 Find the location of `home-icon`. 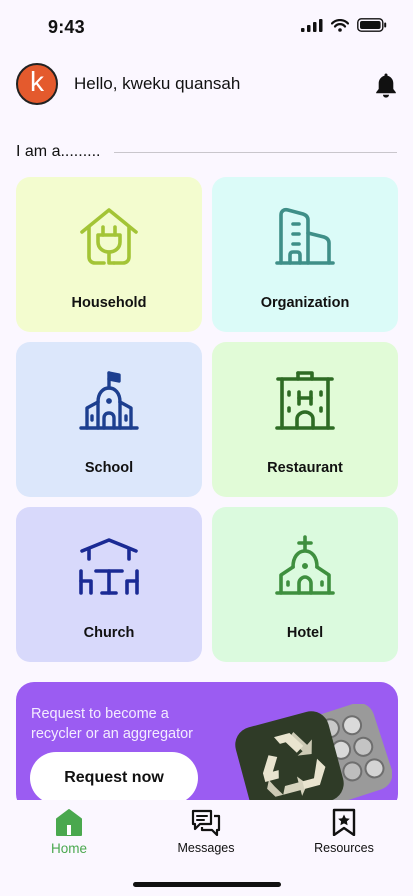

home-icon is located at coordinates (69, 822).